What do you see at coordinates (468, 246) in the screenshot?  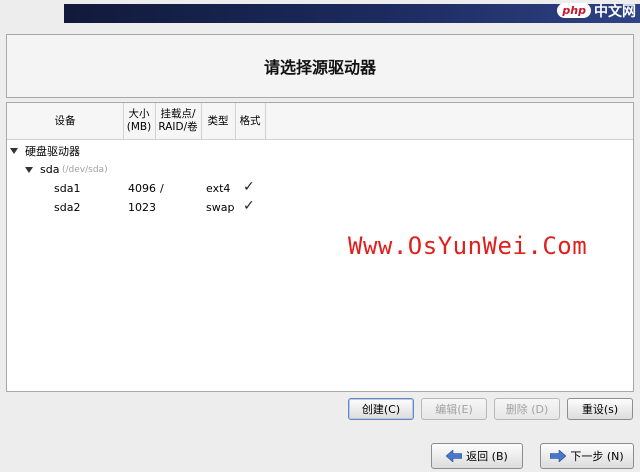 I see `site-watermark: Www.OsYunWei.Com` at bounding box center [468, 246].